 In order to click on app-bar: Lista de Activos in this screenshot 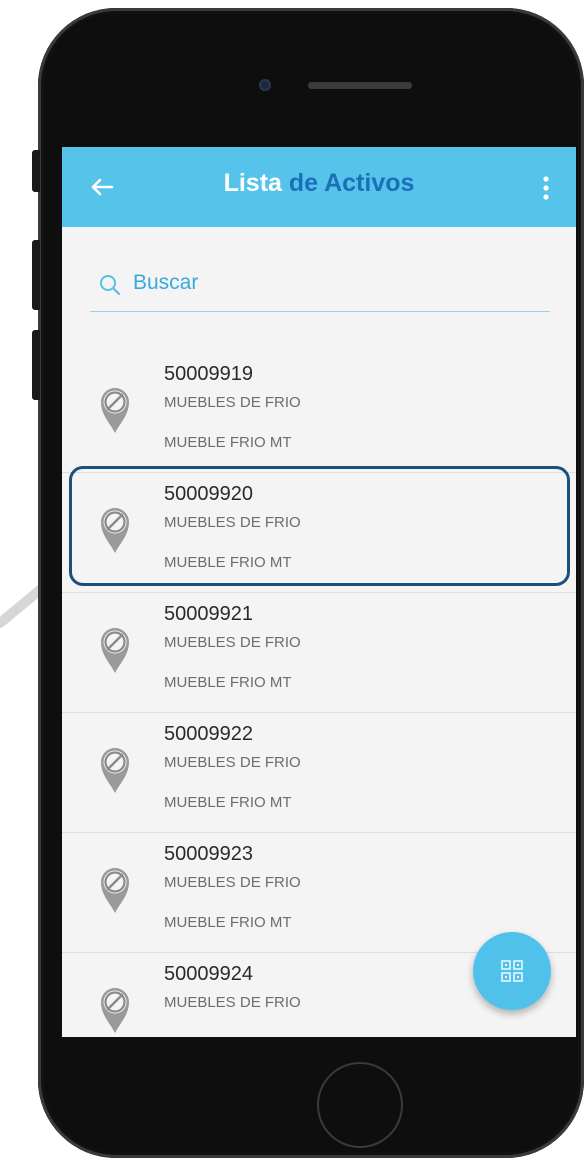, I will do `click(319, 187)`.